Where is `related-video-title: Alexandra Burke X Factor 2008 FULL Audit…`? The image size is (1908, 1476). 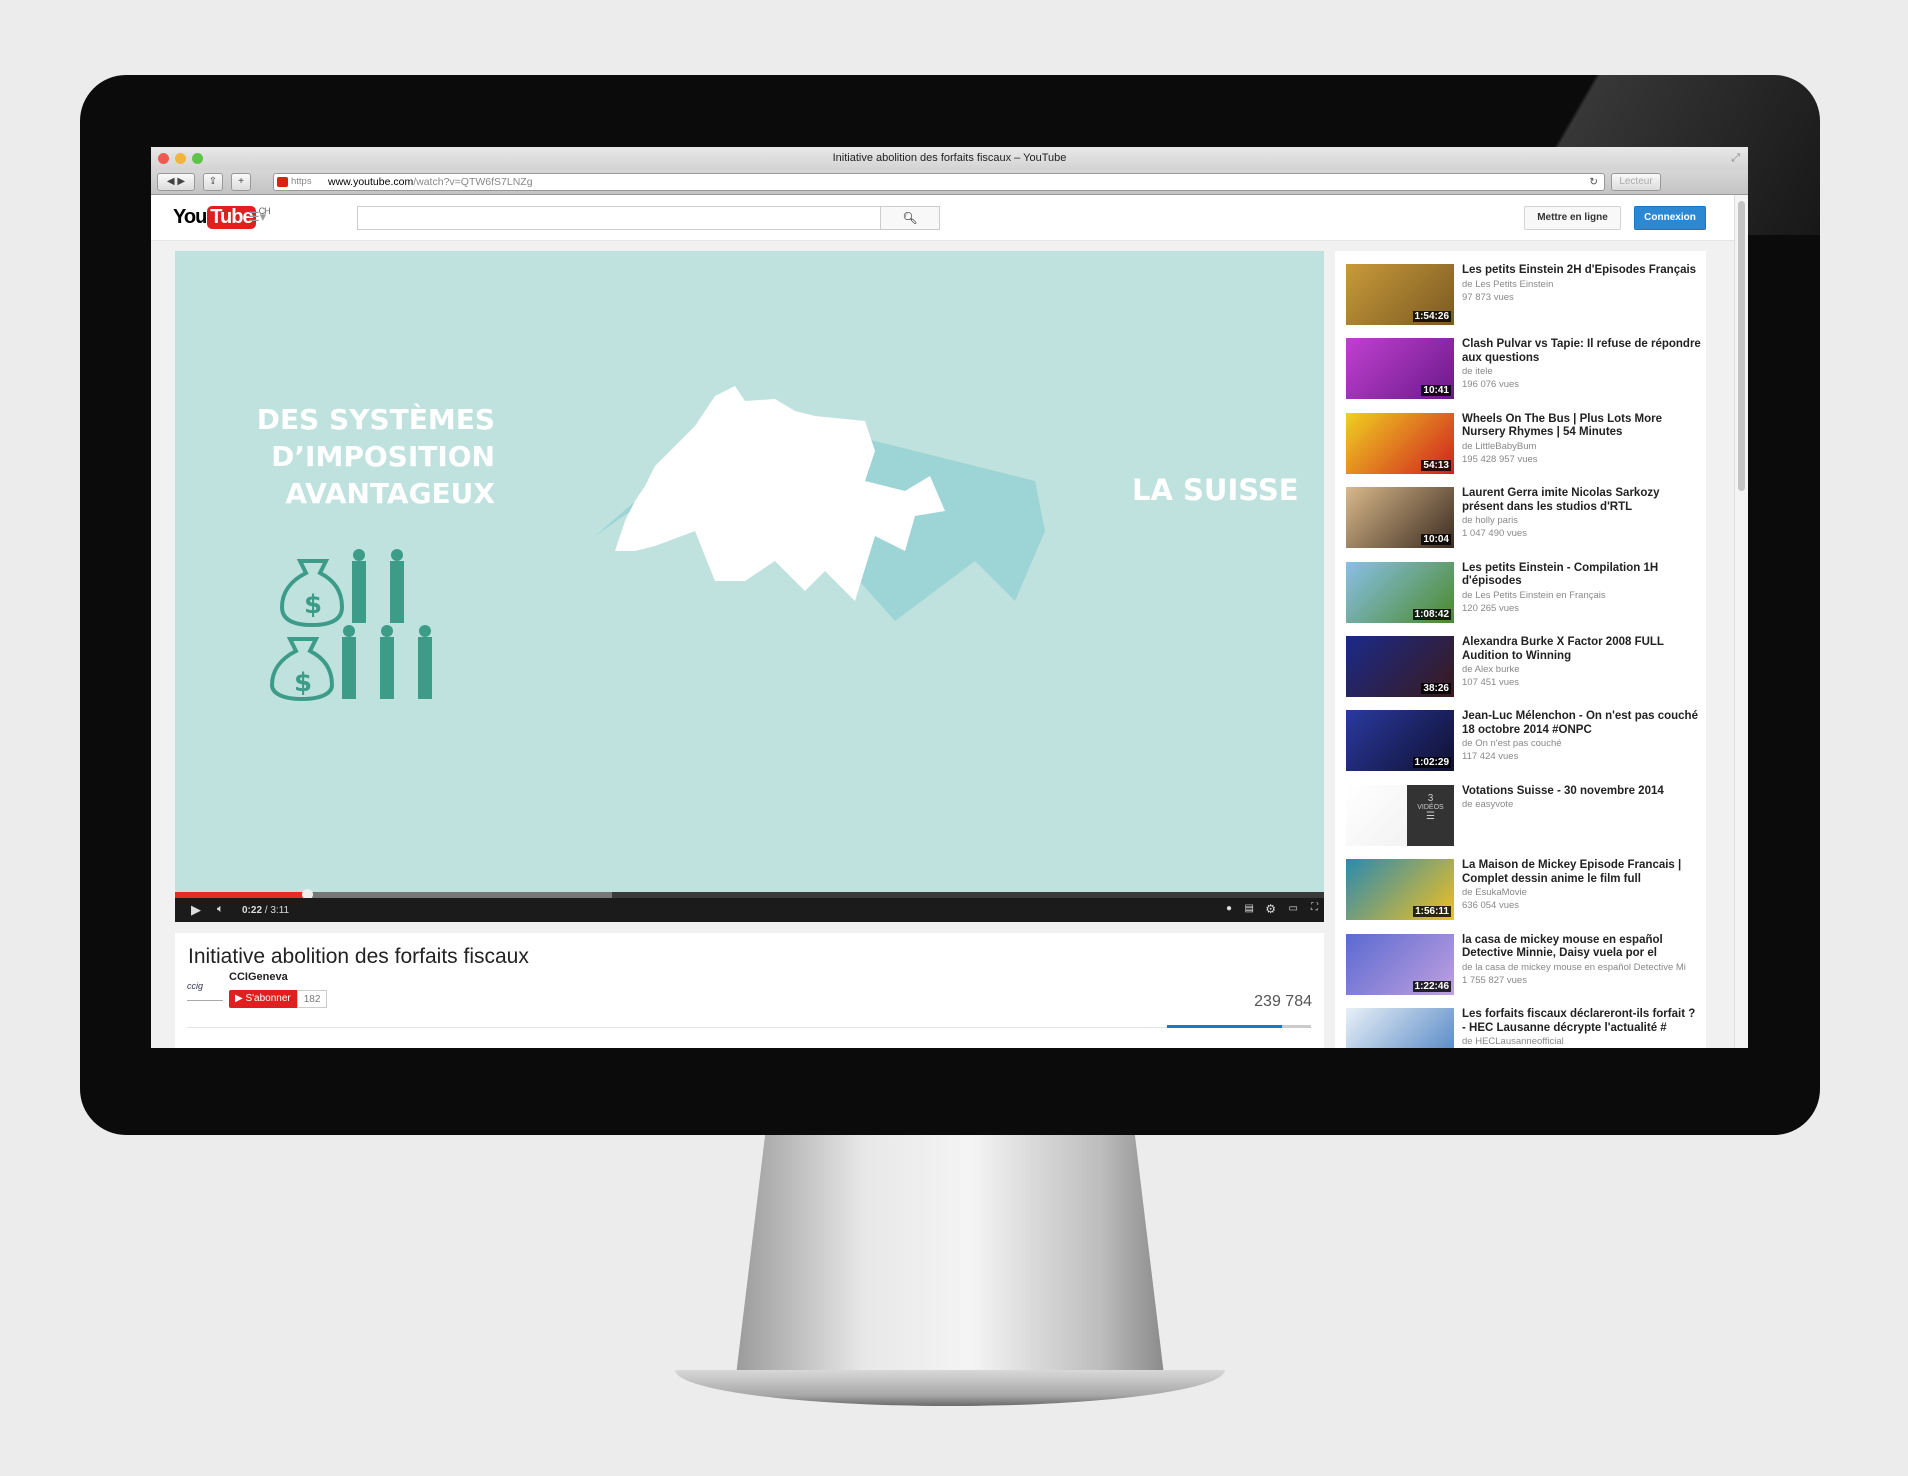 related-video-title: Alexandra Burke X Factor 2008 FULL Audit… is located at coordinates (1582, 649).